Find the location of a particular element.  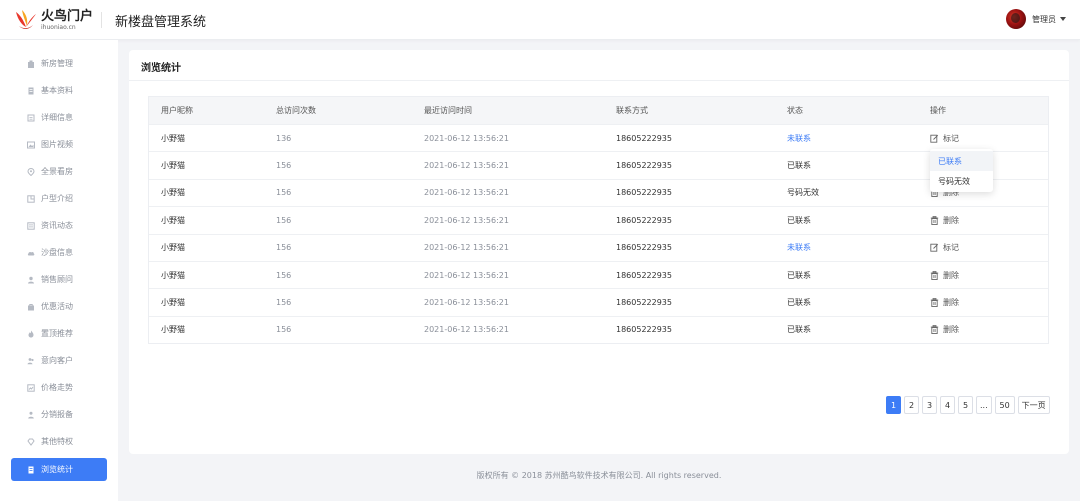

sidebar-item-fire: 置顶推荐 is located at coordinates (59, 333).